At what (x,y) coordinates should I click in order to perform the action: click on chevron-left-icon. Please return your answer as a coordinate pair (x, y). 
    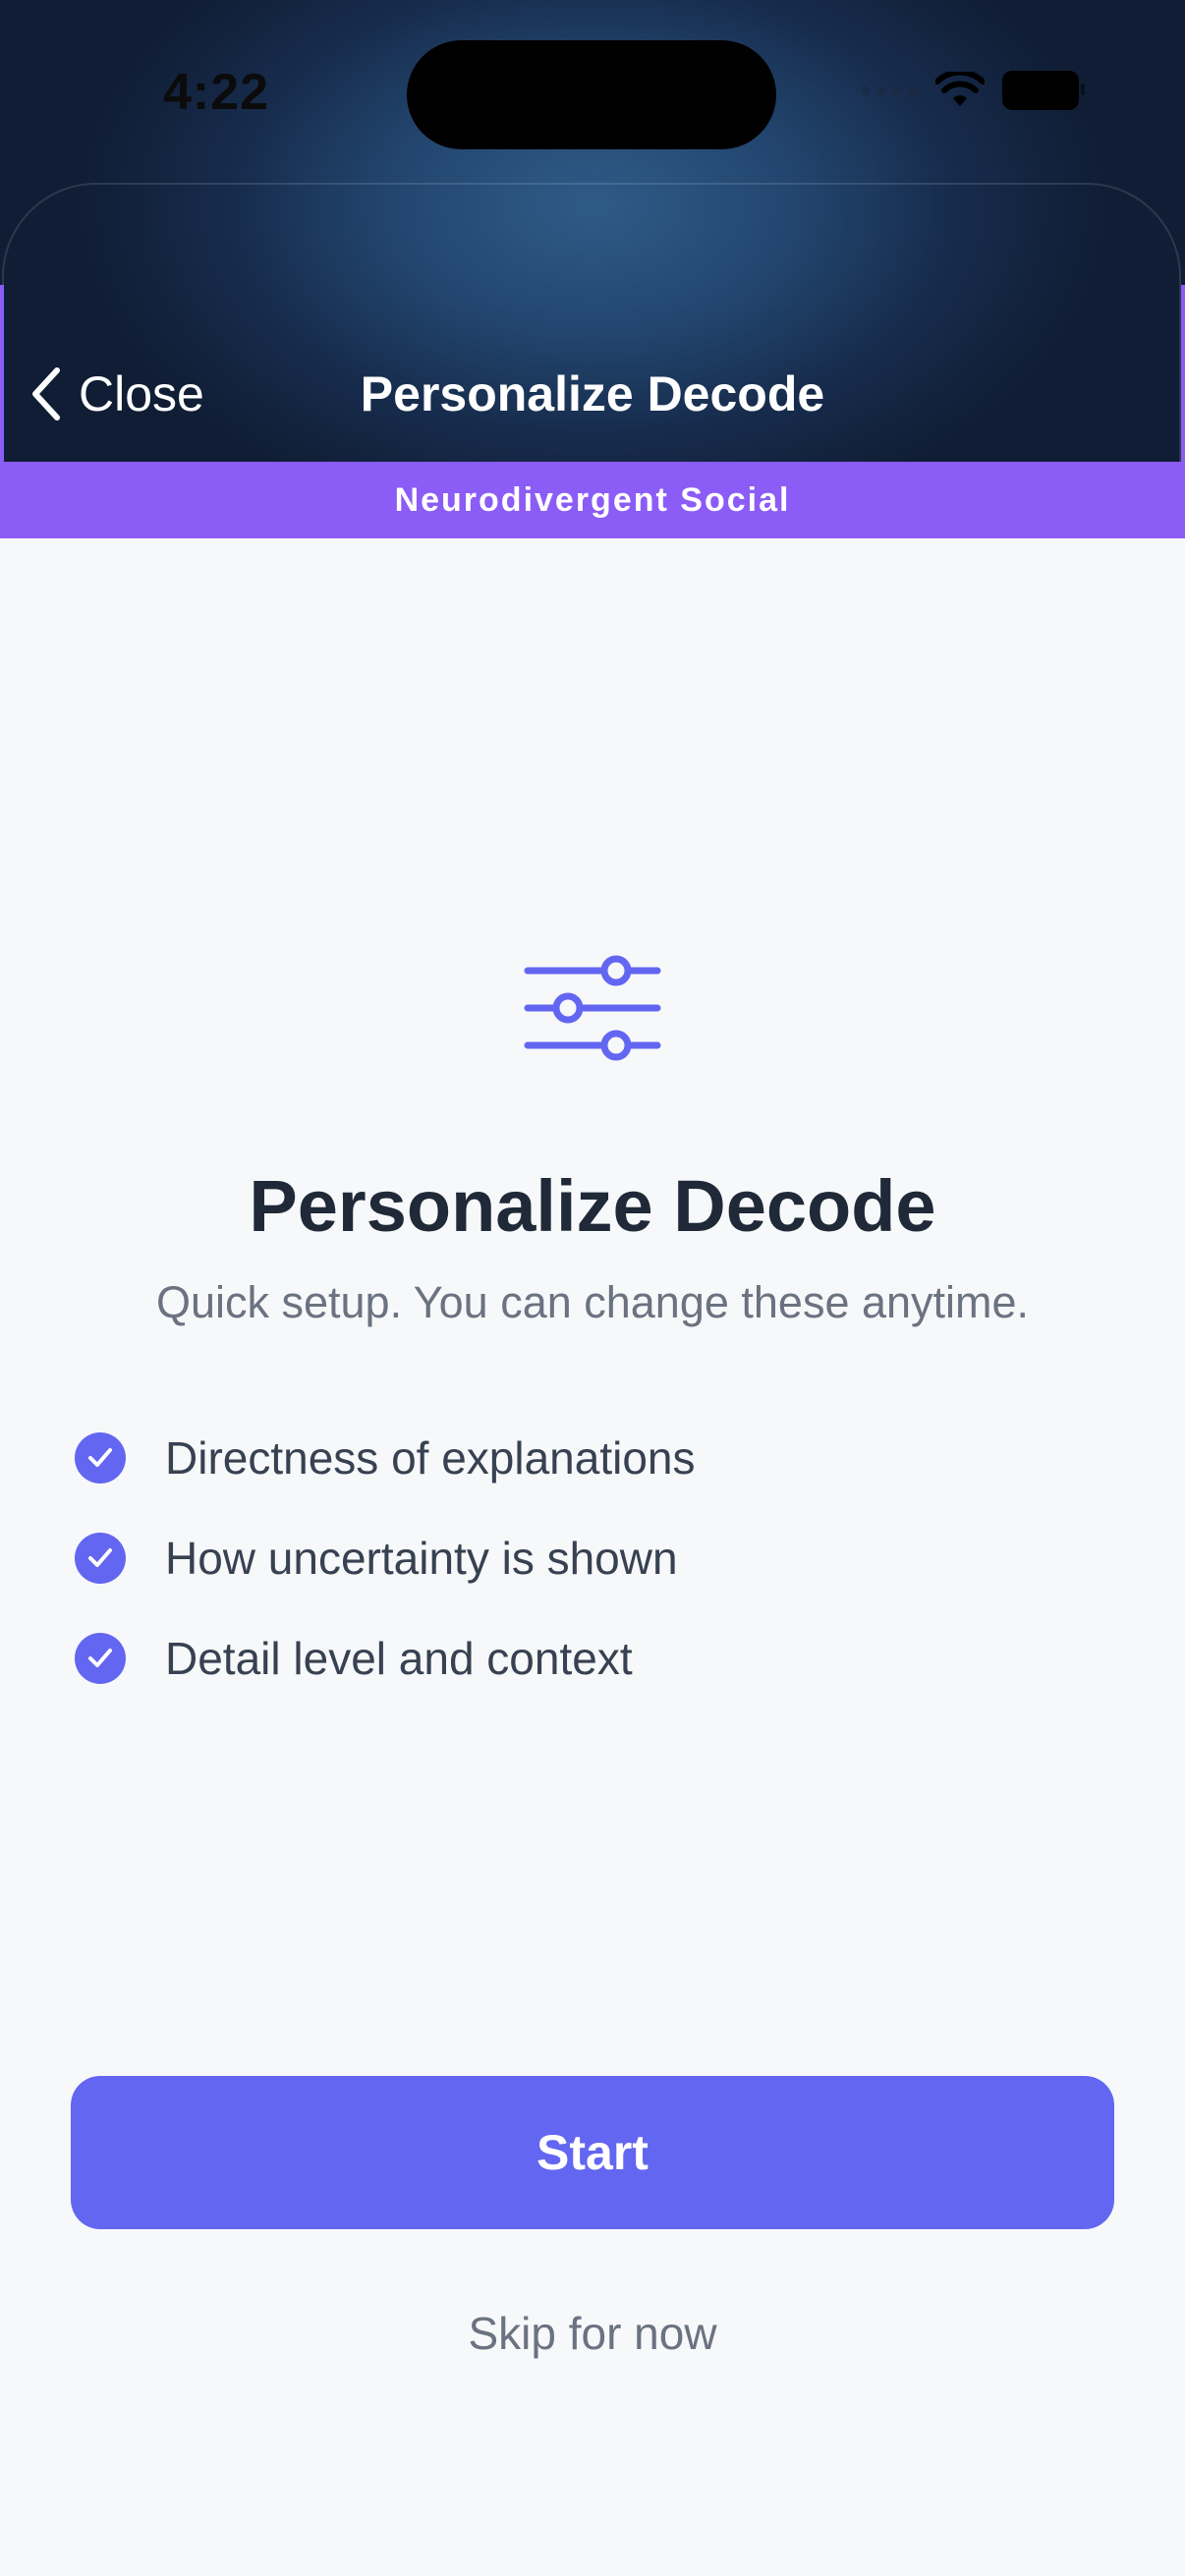
    Looking at the image, I should click on (46, 393).